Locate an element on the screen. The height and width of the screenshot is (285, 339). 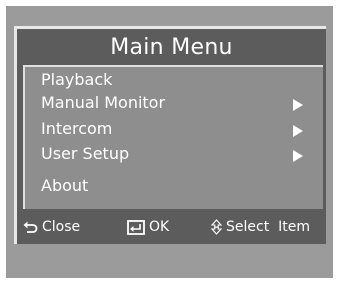
ok-label: OK is located at coordinates (159, 227).